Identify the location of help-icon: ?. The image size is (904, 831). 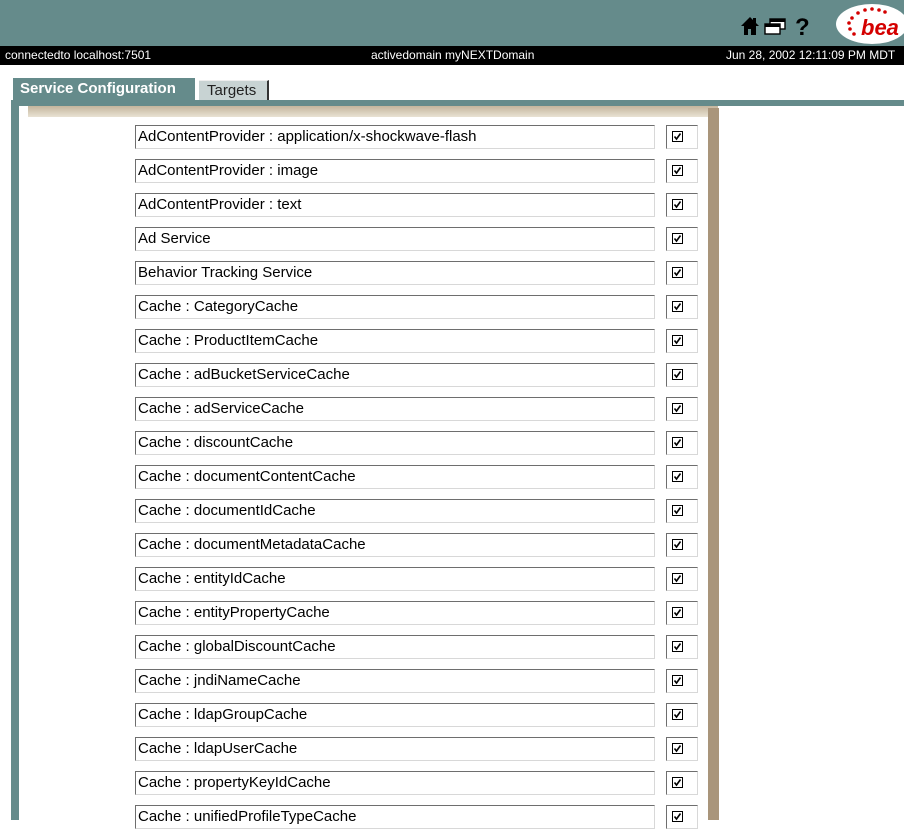
(803, 27).